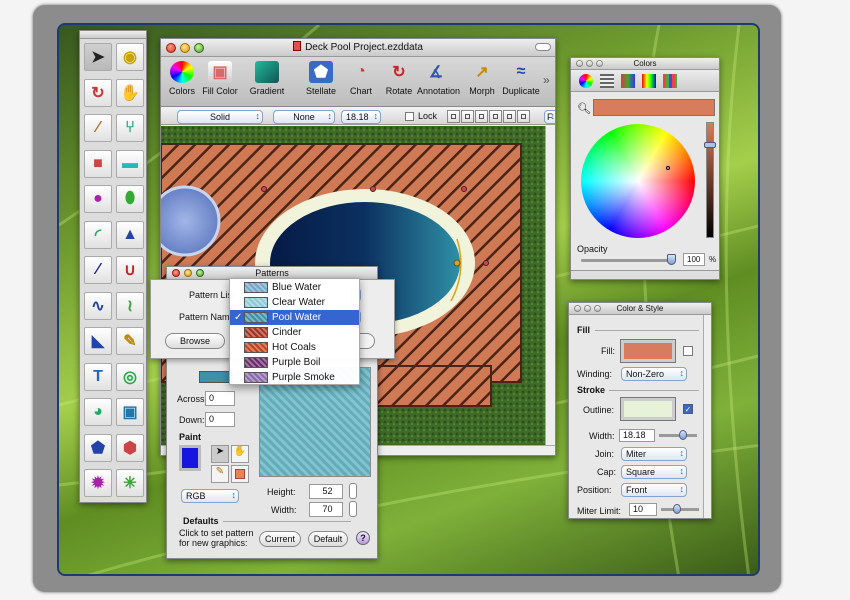 The image size is (850, 600). I want to click on toolbar-rotate-button: ↻ Rotate, so click(399, 78).